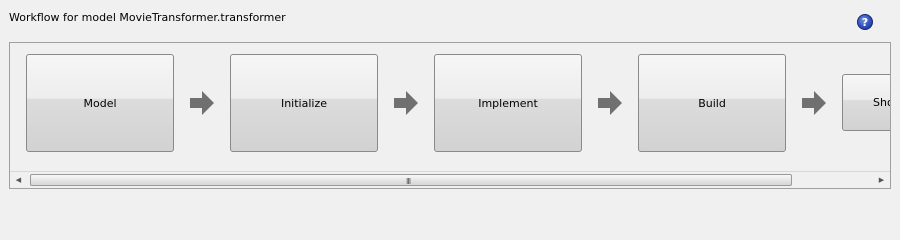 The height and width of the screenshot is (240, 900). I want to click on step-build-button: Build, so click(712, 103).